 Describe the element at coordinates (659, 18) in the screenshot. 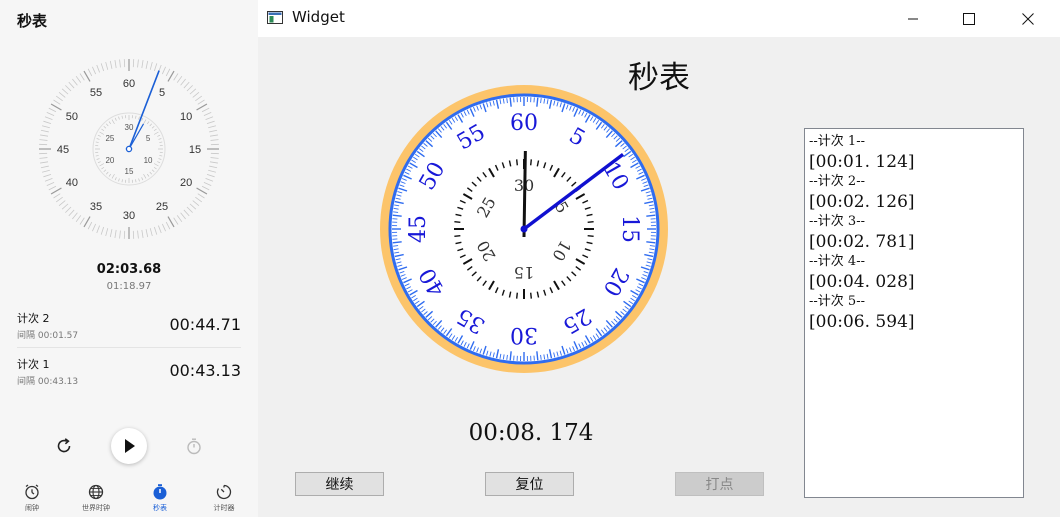

I see `window-titlebar: Widget` at that location.